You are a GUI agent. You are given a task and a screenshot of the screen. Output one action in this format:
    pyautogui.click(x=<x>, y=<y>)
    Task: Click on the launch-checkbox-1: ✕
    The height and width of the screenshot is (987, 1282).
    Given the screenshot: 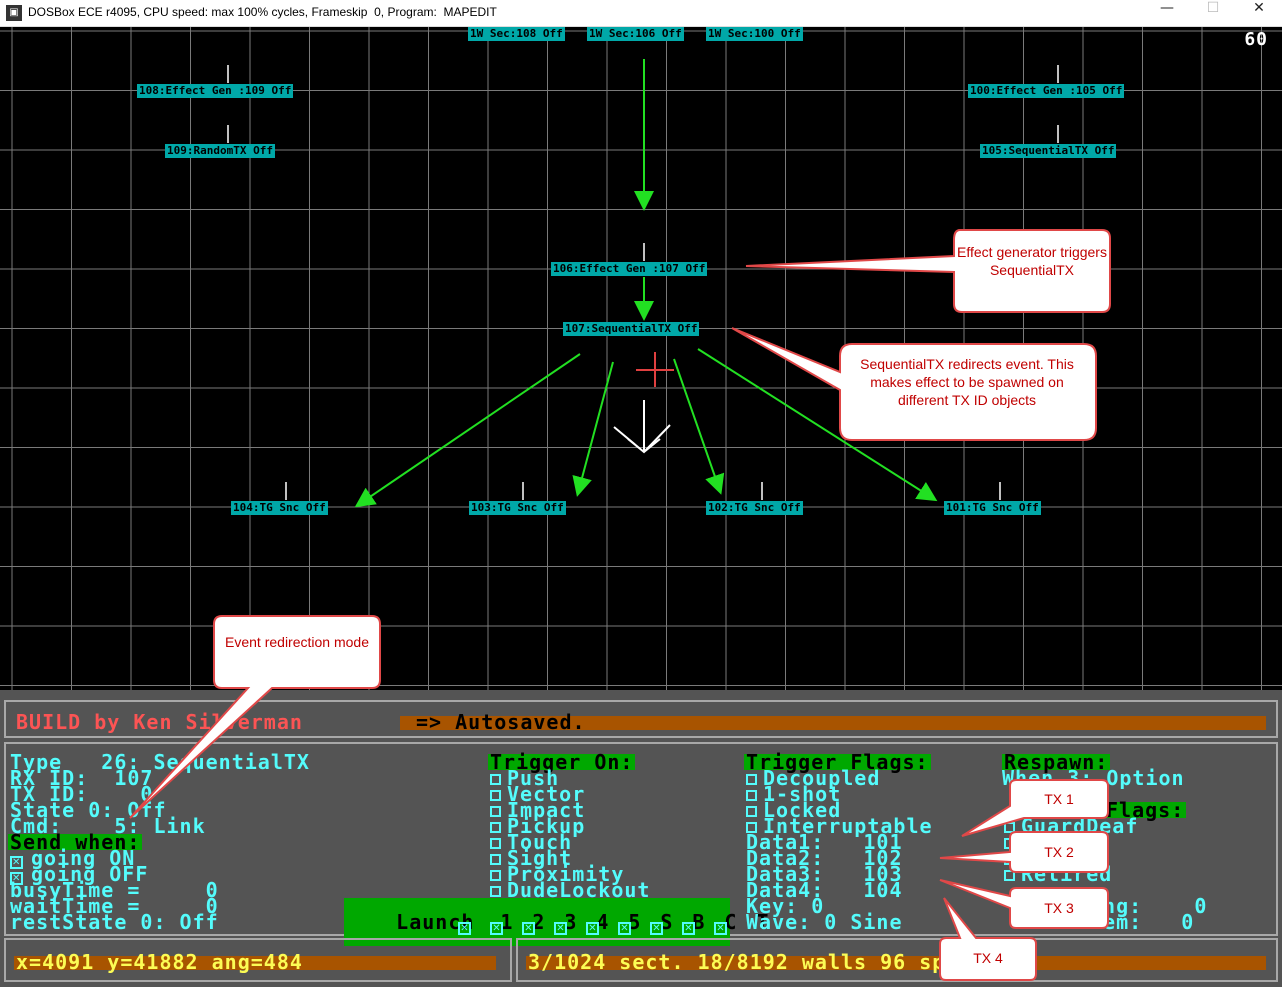 What is the action you would take?
    pyautogui.click(x=464, y=928)
    